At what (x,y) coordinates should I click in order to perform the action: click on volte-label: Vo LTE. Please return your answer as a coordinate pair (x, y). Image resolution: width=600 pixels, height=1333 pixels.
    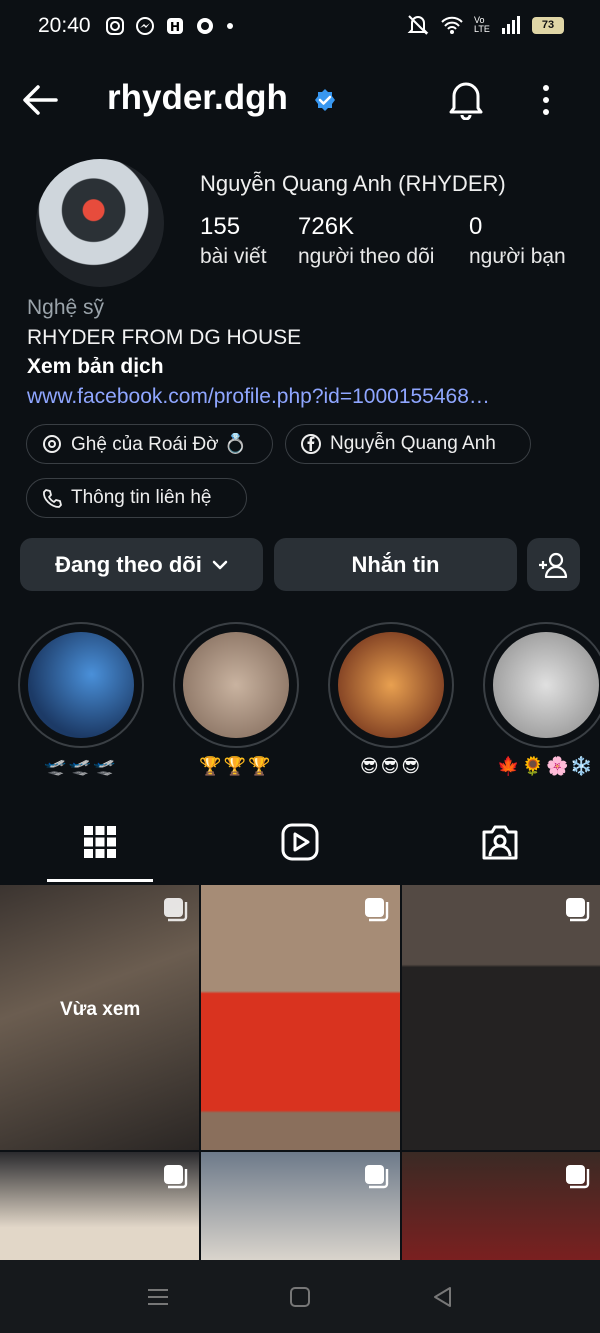
    Looking at the image, I should click on (482, 24).